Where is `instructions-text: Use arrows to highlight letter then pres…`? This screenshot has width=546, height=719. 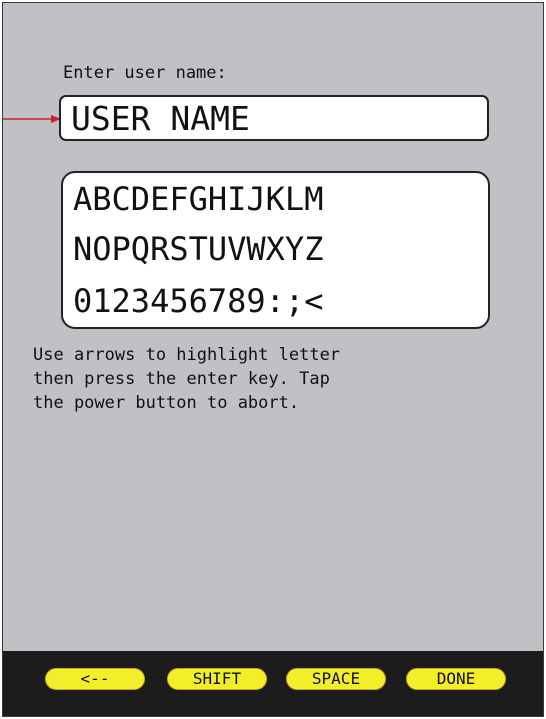
instructions-text: Use arrows to highlight letter then pres… is located at coordinates (187, 379).